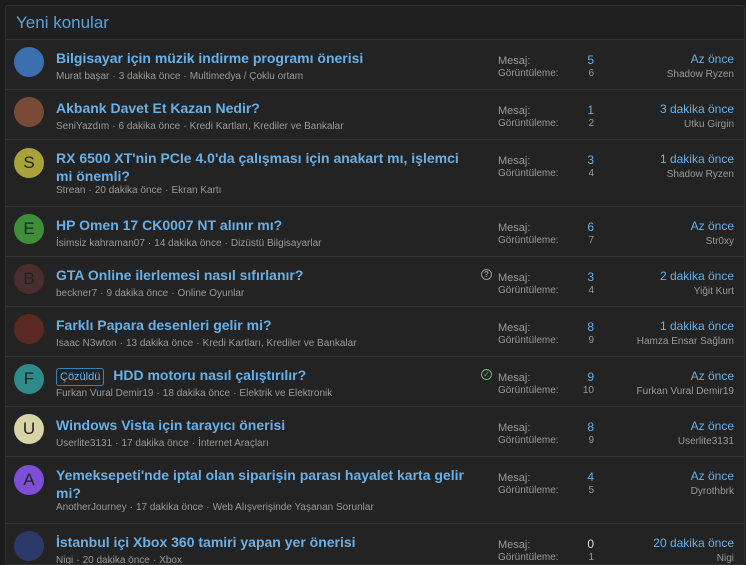 Image resolution: width=746 pixels, height=565 pixels. I want to click on last-post-user: Nigi, so click(725, 558).